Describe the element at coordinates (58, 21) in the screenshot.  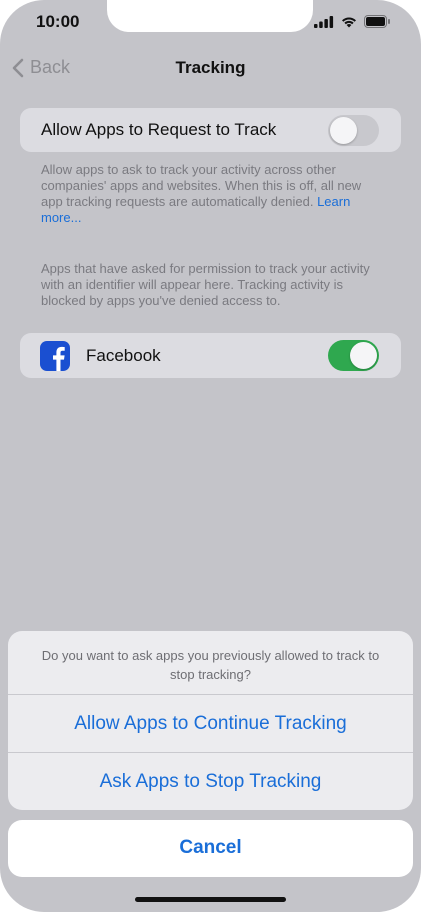
I see `status-time: 10:00` at that location.